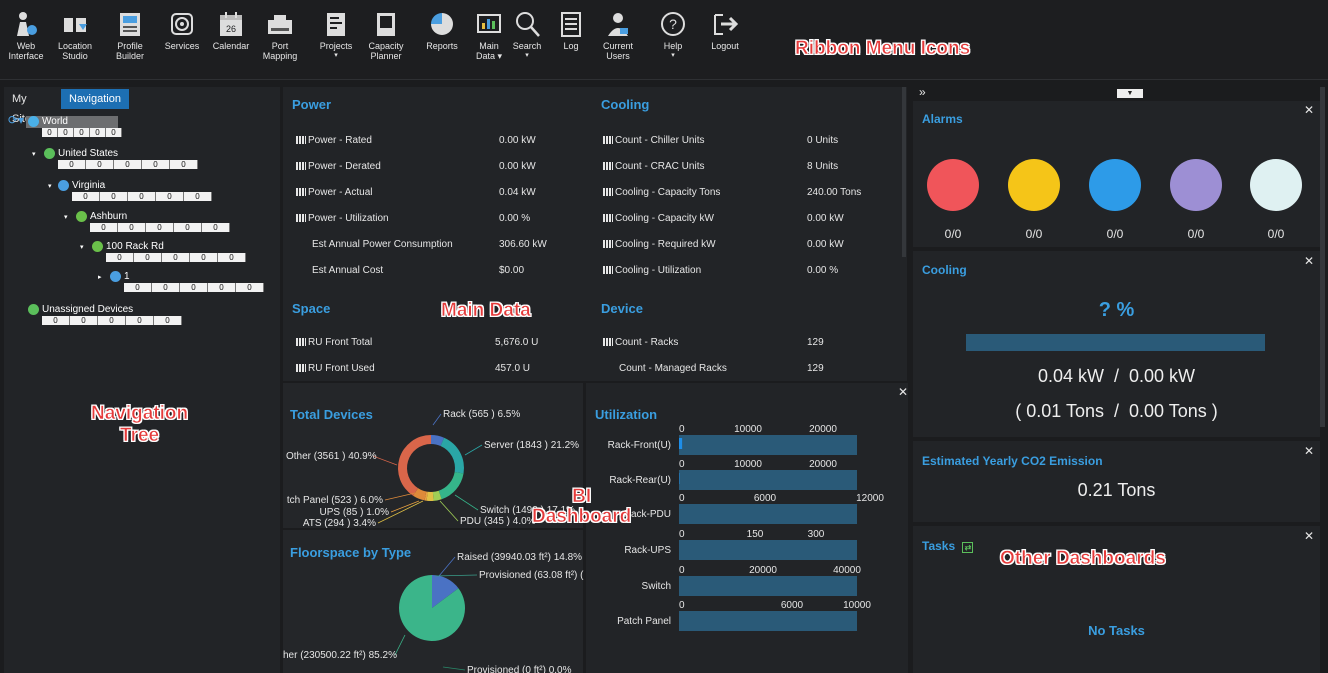 This screenshot has width=1328, height=673. Describe the element at coordinates (512, 270) in the screenshot. I see `data-row-value: $0.00` at that location.